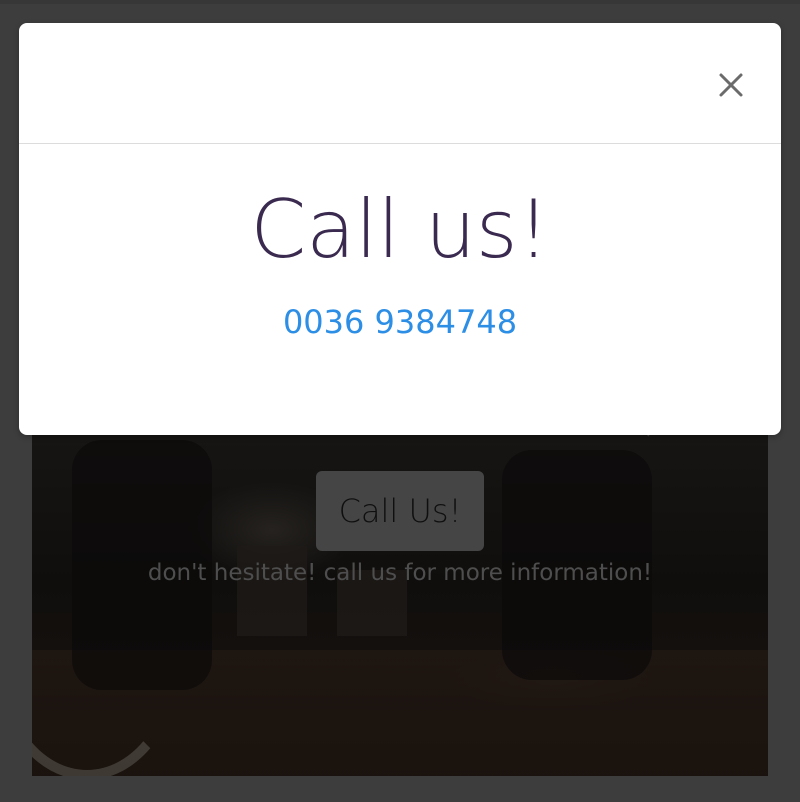 This screenshot has width=800, height=802. I want to click on phone-link: 0036 9384748, so click(400, 322).